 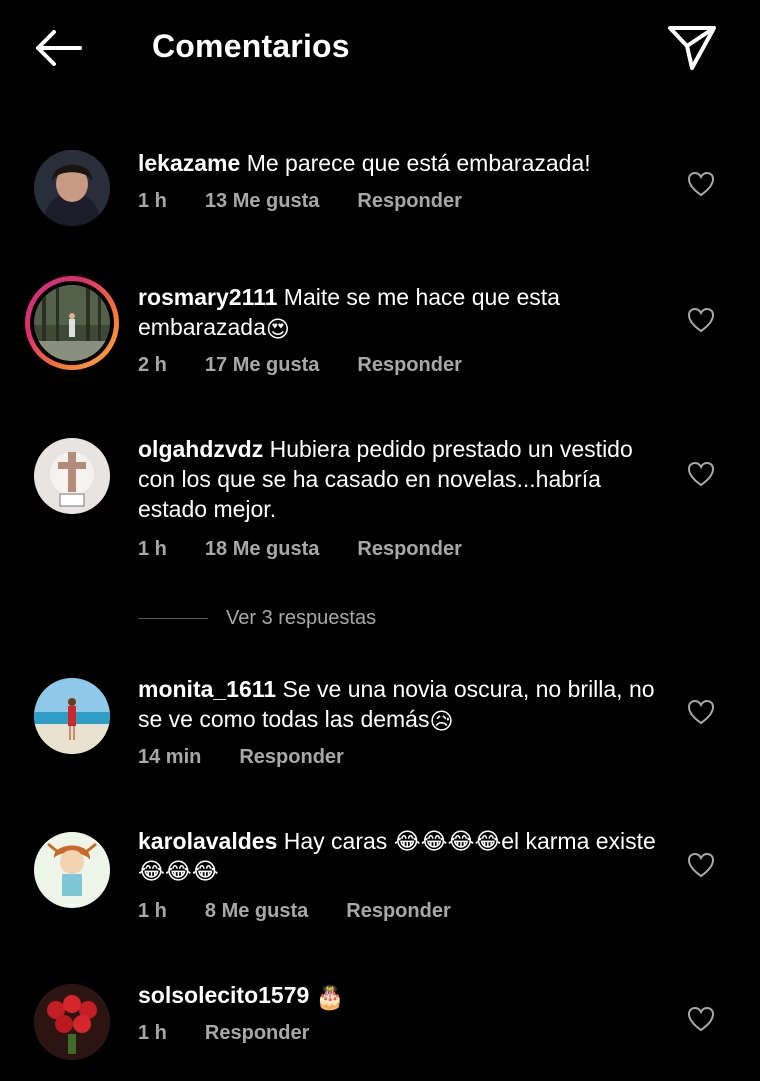 What do you see at coordinates (277, 328) in the screenshot?
I see `heart-eyes-emoji: 😍` at bounding box center [277, 328].